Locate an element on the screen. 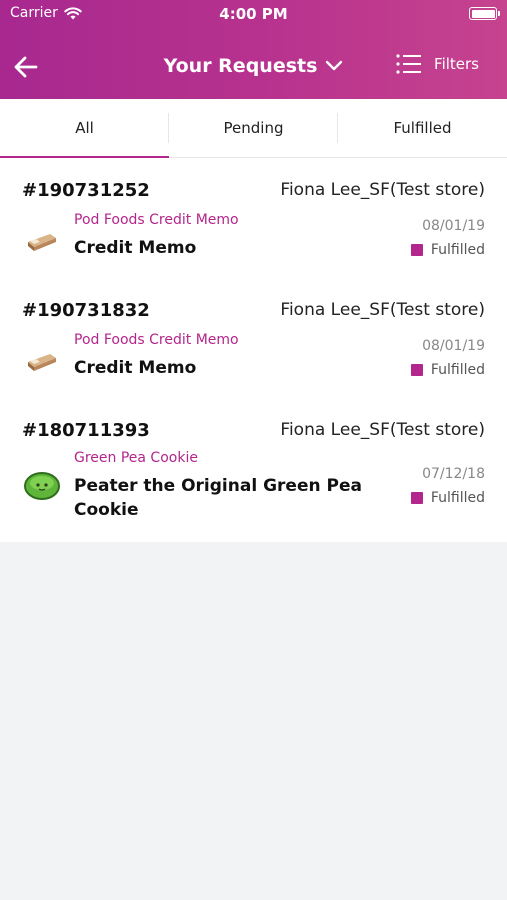  page-title: Your Requests is located at coordinates (240, 66).